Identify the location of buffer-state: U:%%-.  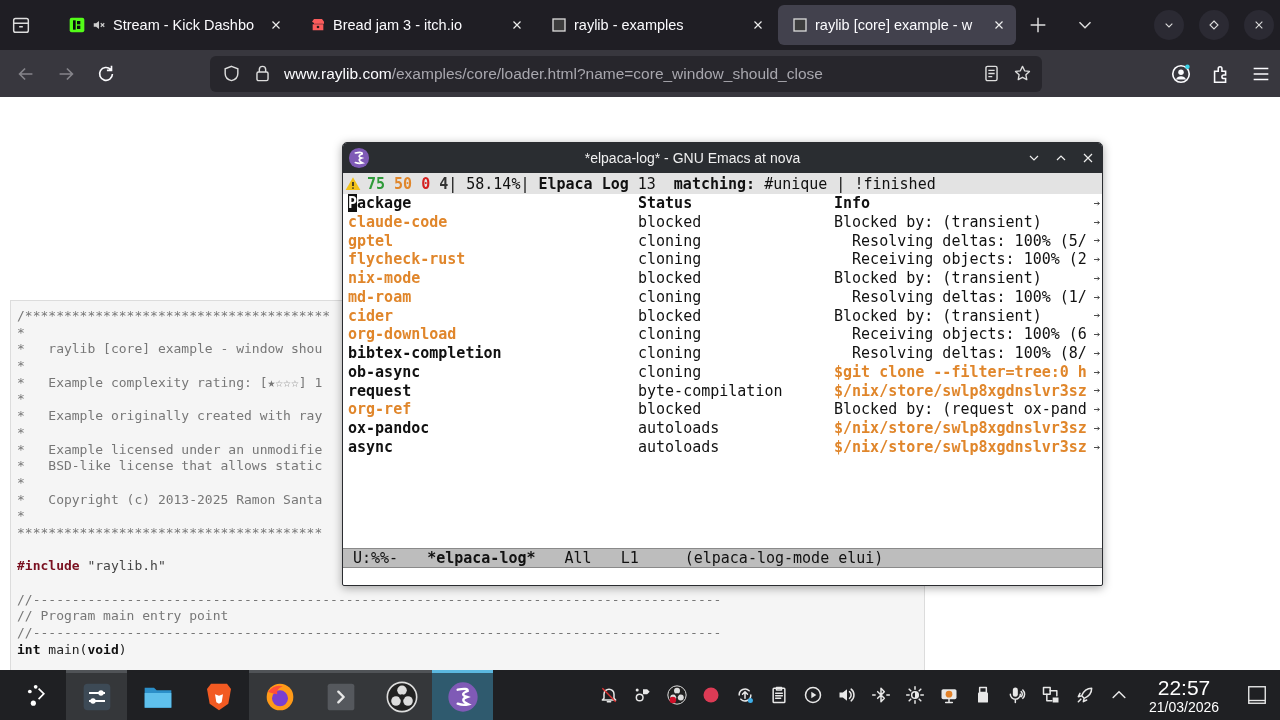
(376, 558).